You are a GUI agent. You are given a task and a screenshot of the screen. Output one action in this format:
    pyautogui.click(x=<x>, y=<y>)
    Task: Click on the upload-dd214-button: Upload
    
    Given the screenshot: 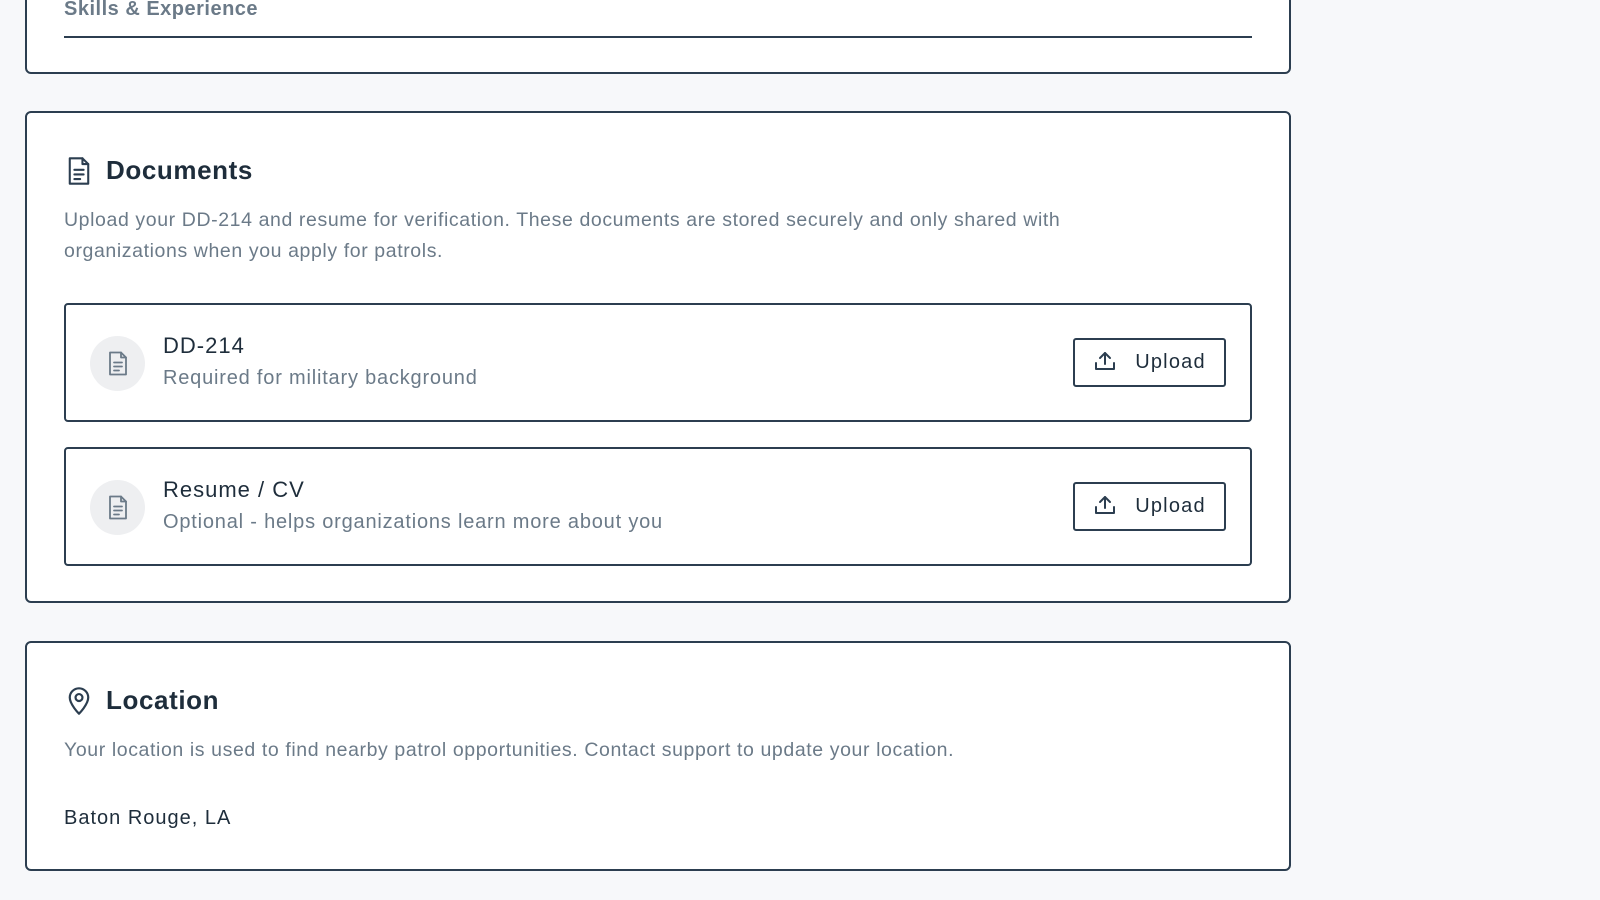 What is the action you would take?
    pyautogui.click(x=1149, y=362)
    